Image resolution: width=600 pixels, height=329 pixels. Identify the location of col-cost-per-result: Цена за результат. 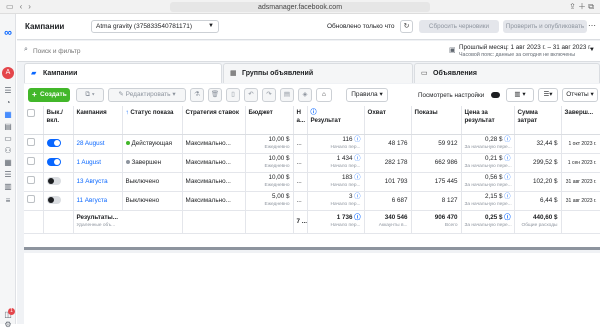
(488, 120).